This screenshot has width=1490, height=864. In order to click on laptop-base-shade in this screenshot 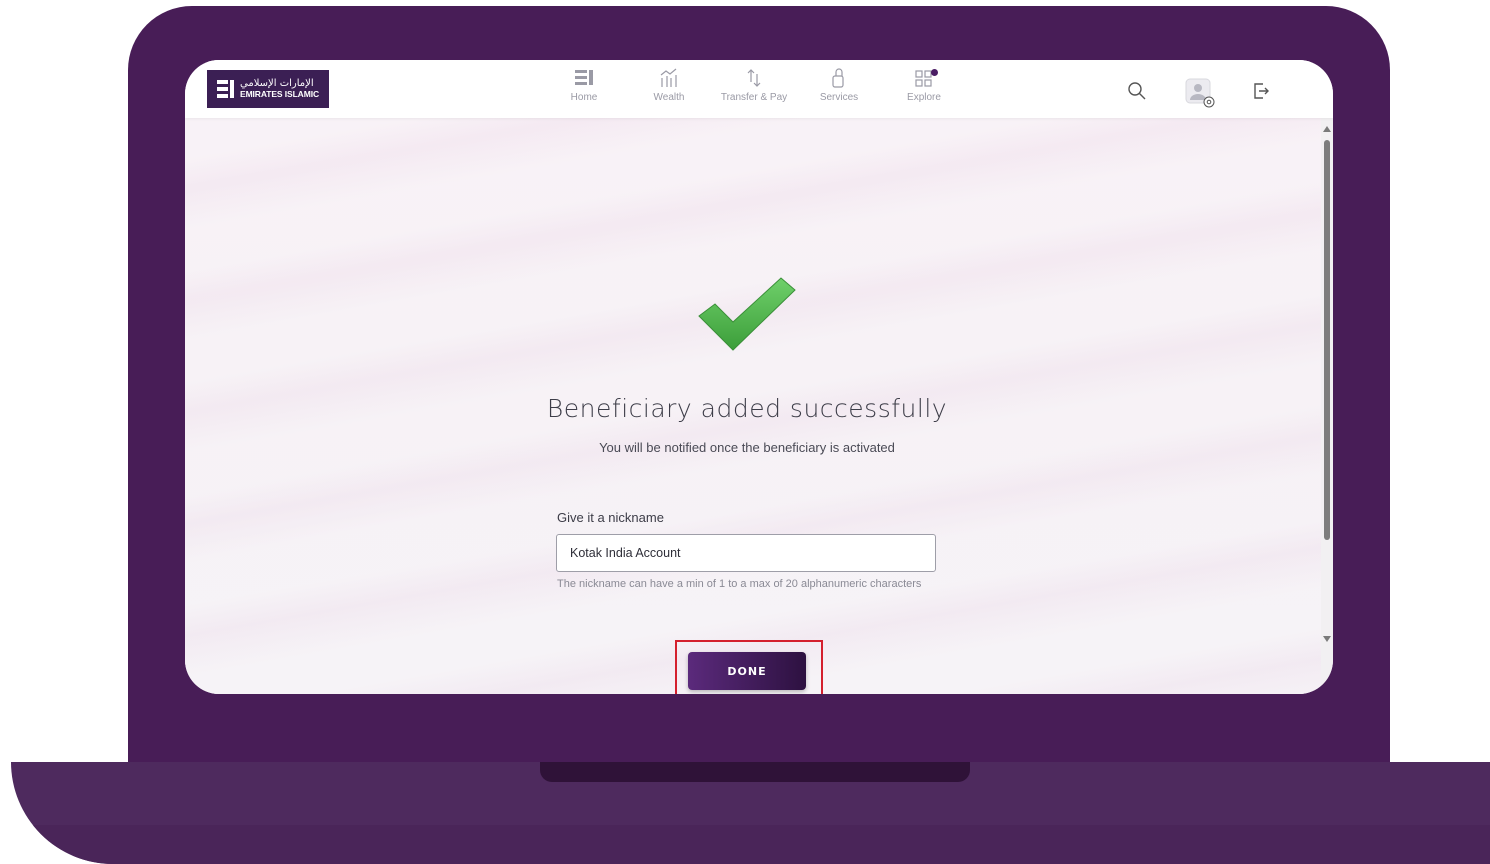, I will do `click(750, 844)`.